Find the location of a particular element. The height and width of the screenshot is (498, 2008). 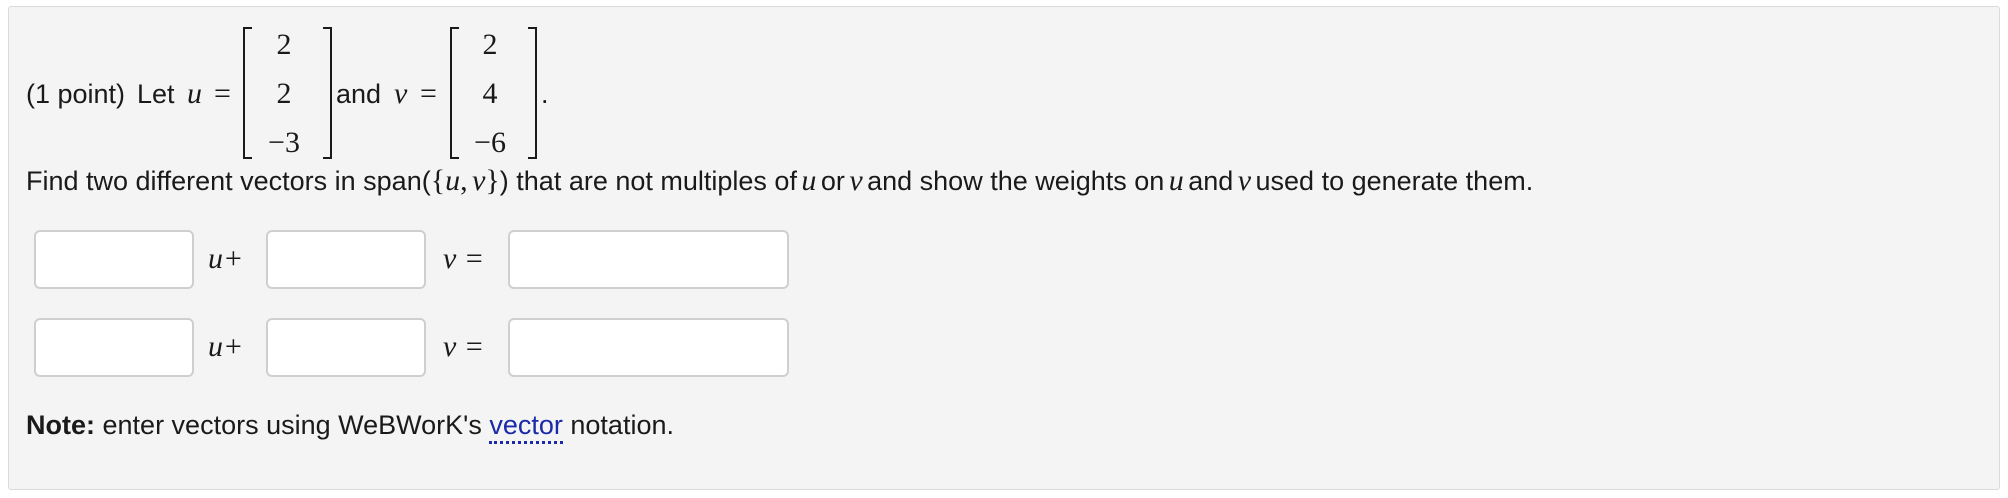

v-symbol: v is located at coordinates (401, 93).